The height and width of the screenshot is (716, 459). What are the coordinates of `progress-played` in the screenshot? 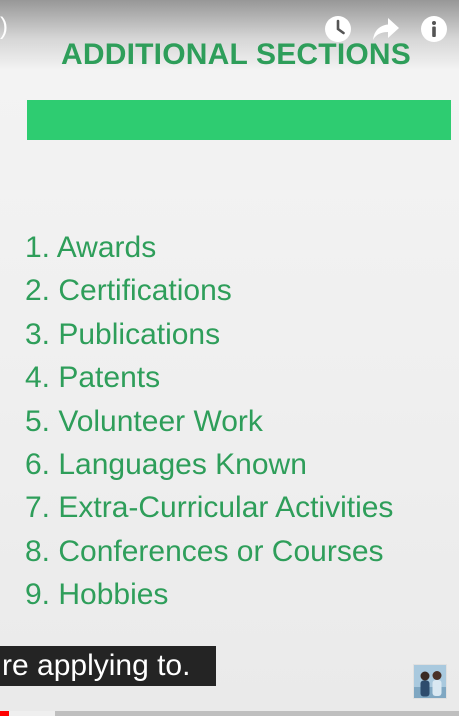 It's located at (5, 713).